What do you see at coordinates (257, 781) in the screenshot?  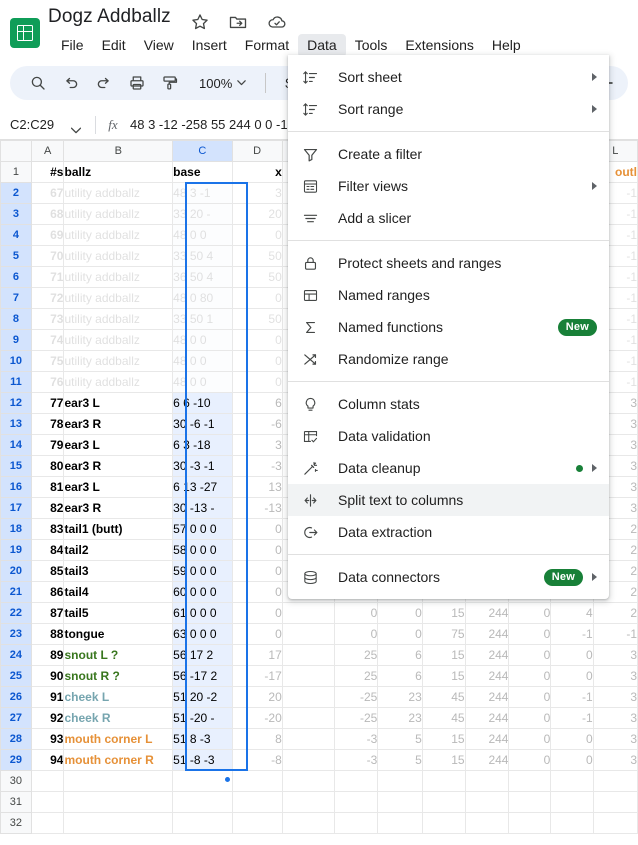 I see `cell-D30` at bounding box center [257, 781].